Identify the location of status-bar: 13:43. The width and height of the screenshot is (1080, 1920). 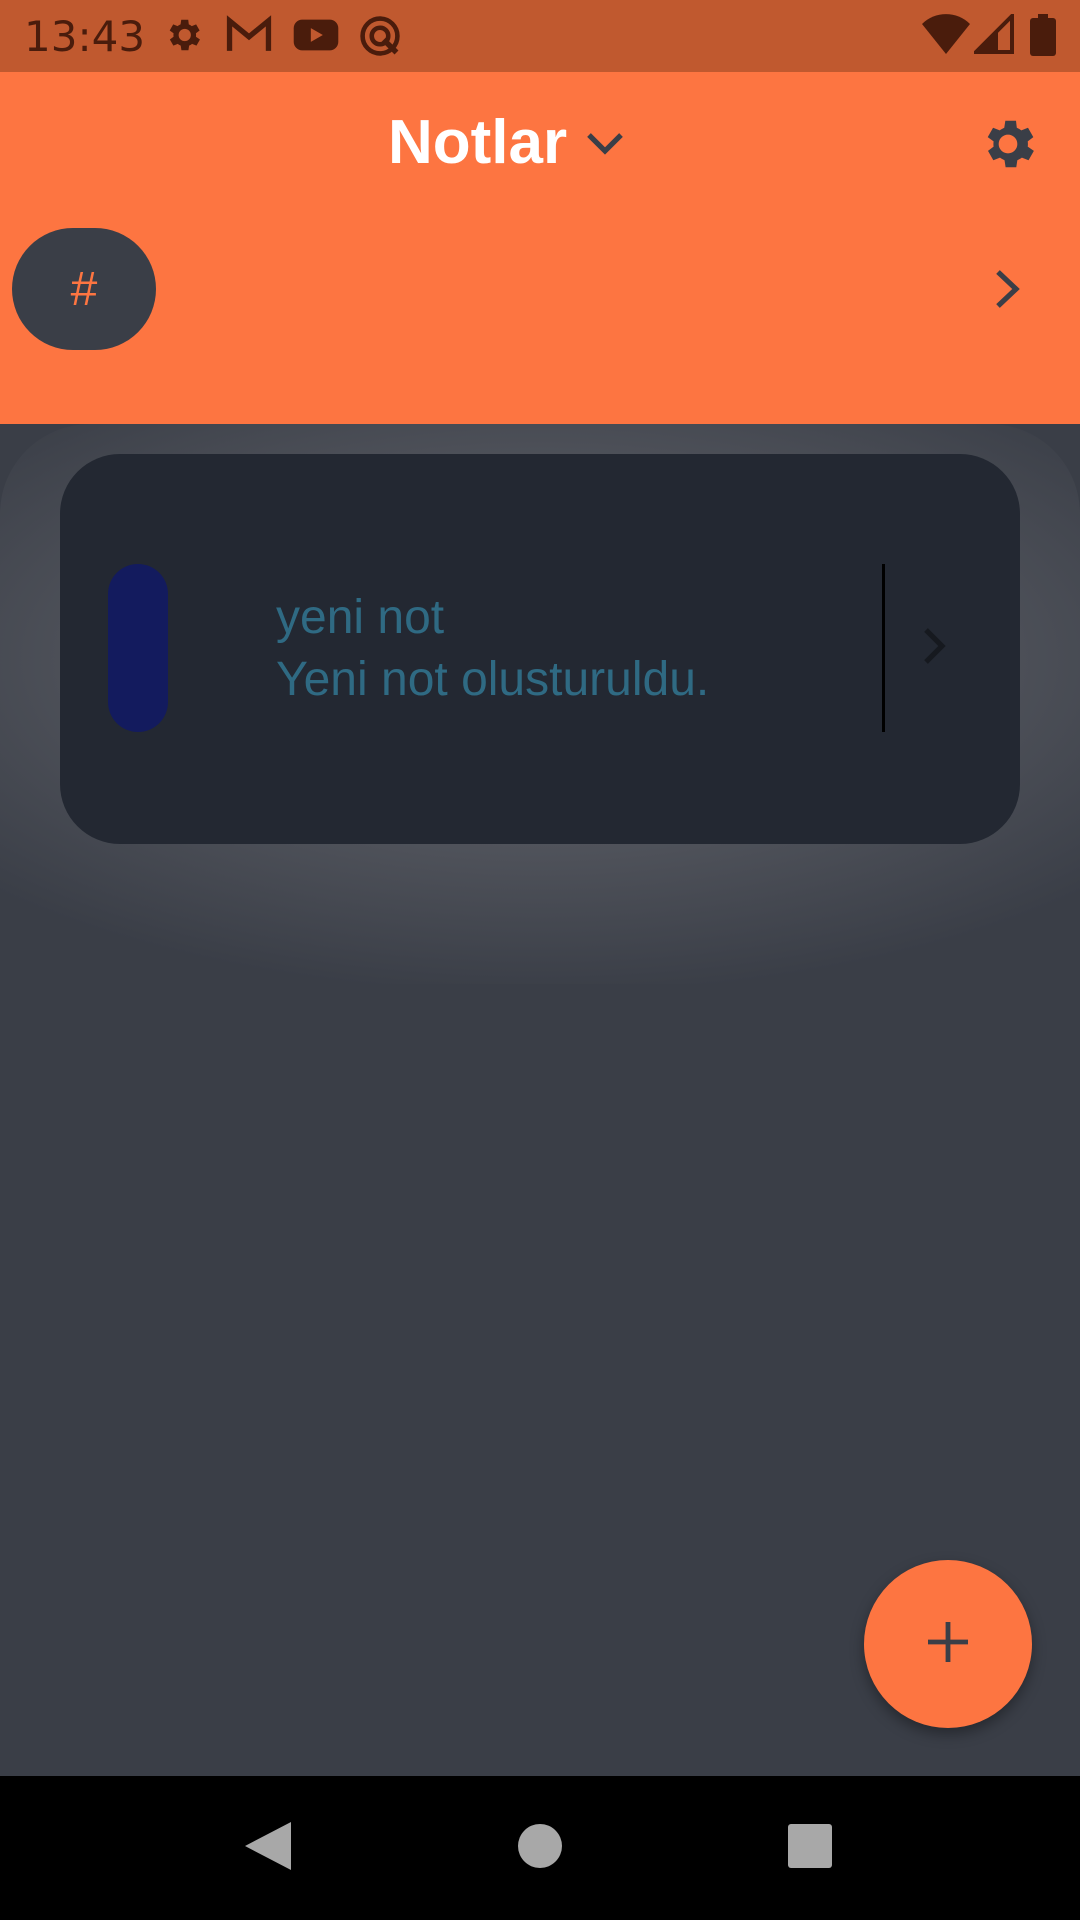
(540, 36).